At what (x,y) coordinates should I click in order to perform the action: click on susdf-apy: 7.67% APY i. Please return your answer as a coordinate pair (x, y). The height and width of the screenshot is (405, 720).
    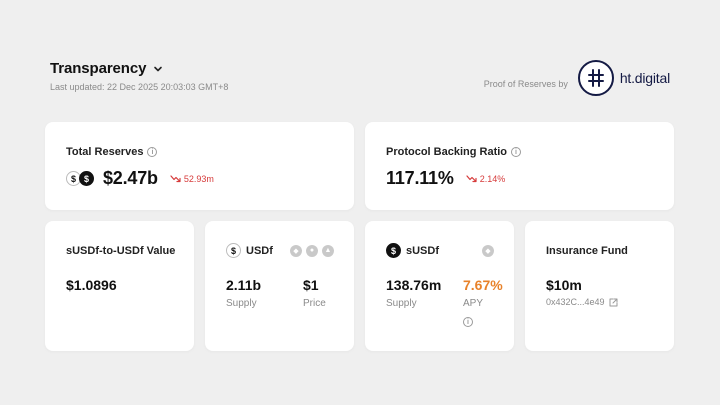
    Looking at the image, I should click on (483, 303).